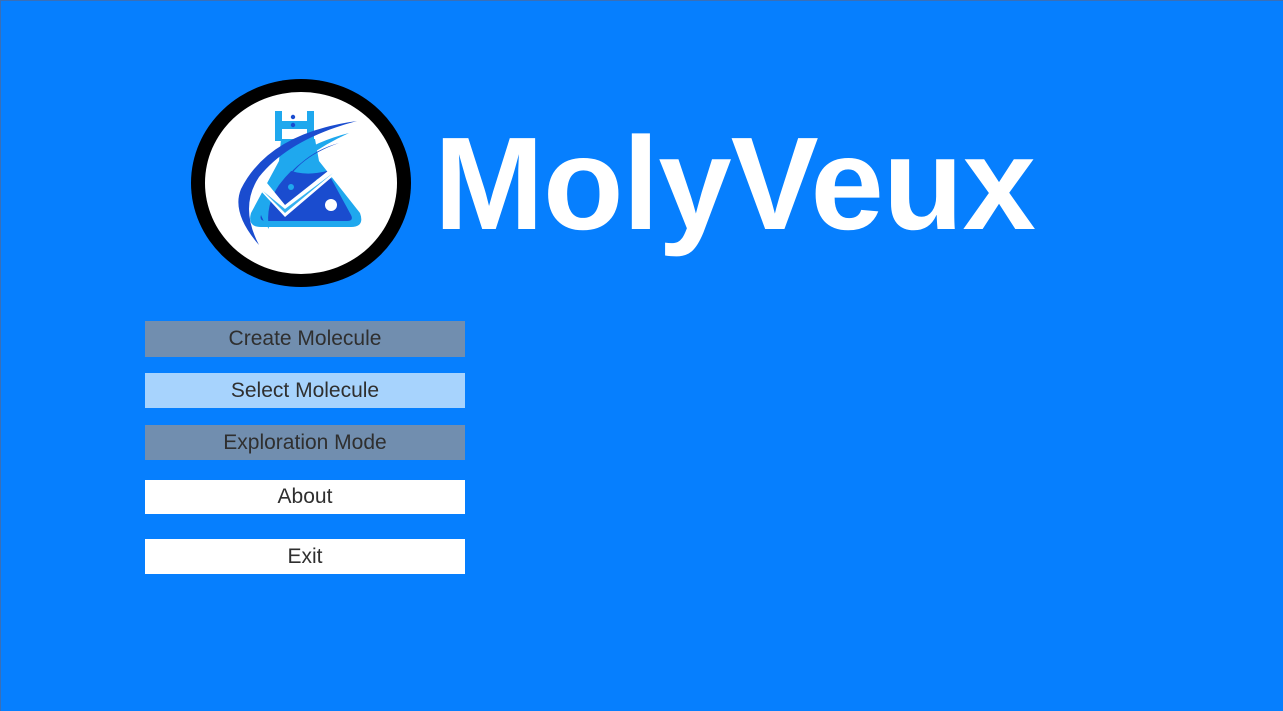 The height and width of the screenshot is (711, 1283). What do you see at coordinates (641, 0) in the screenshot?
I see `window-top-border` at bounding box center [641, 0].